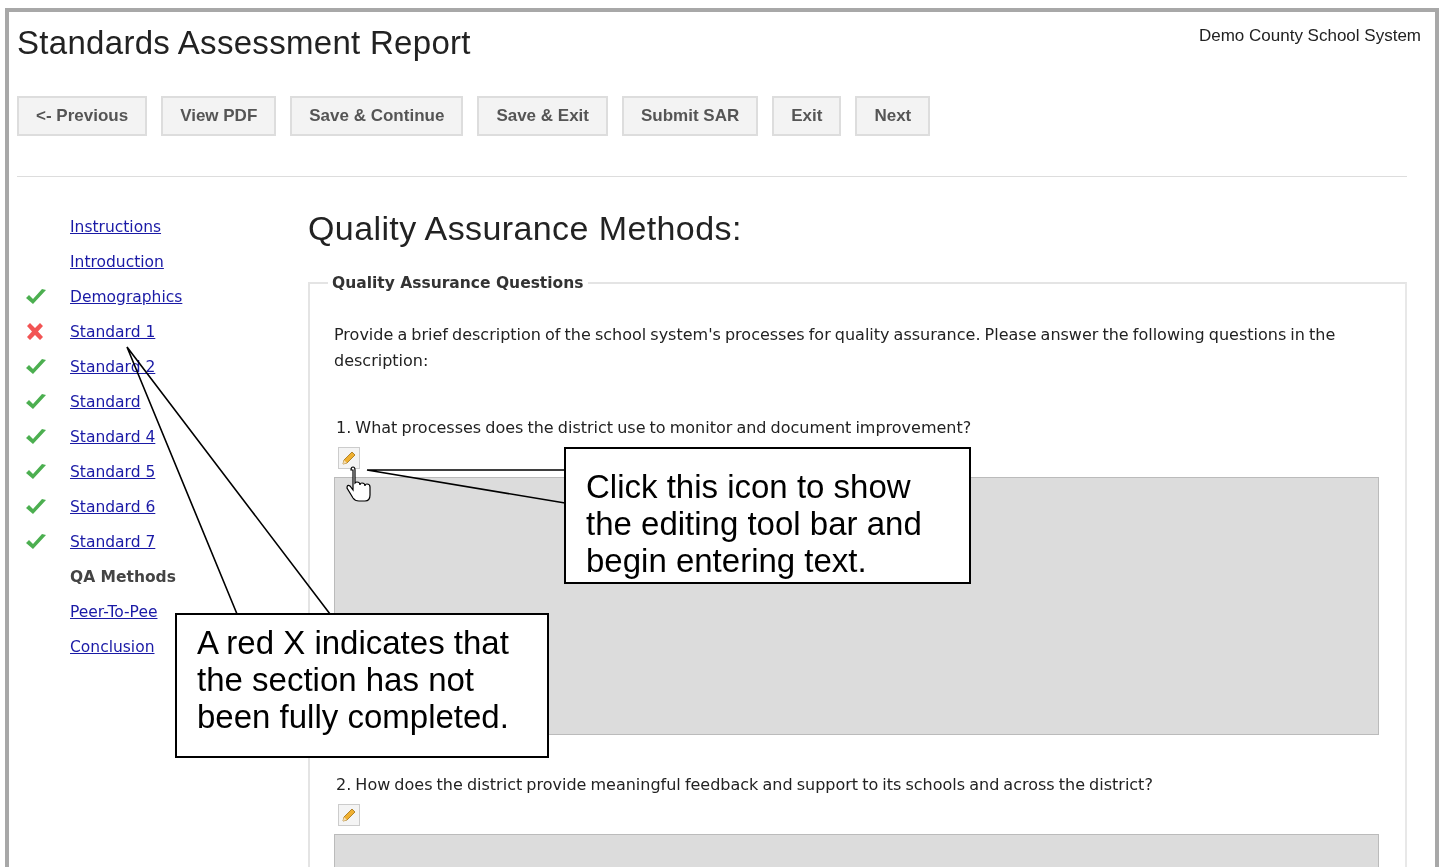 This screenshot has height=867, width=1445. Describe the element at coordinates (754, 524) in the screenshot. I see `callout-text: Click this icon to show the editing tool bar and begin entering text.` at that location.